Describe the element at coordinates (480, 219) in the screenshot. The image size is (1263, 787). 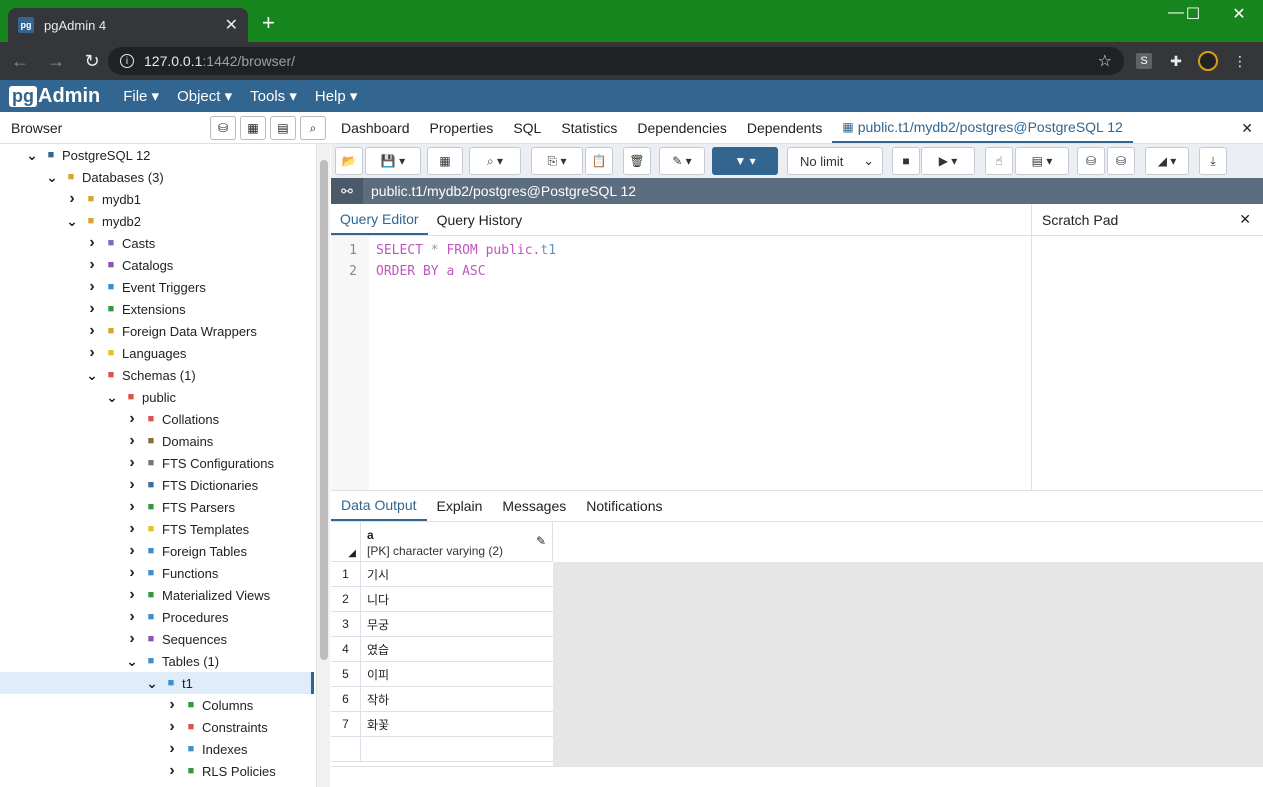
I see `tab-query-history: Query History` at that location.